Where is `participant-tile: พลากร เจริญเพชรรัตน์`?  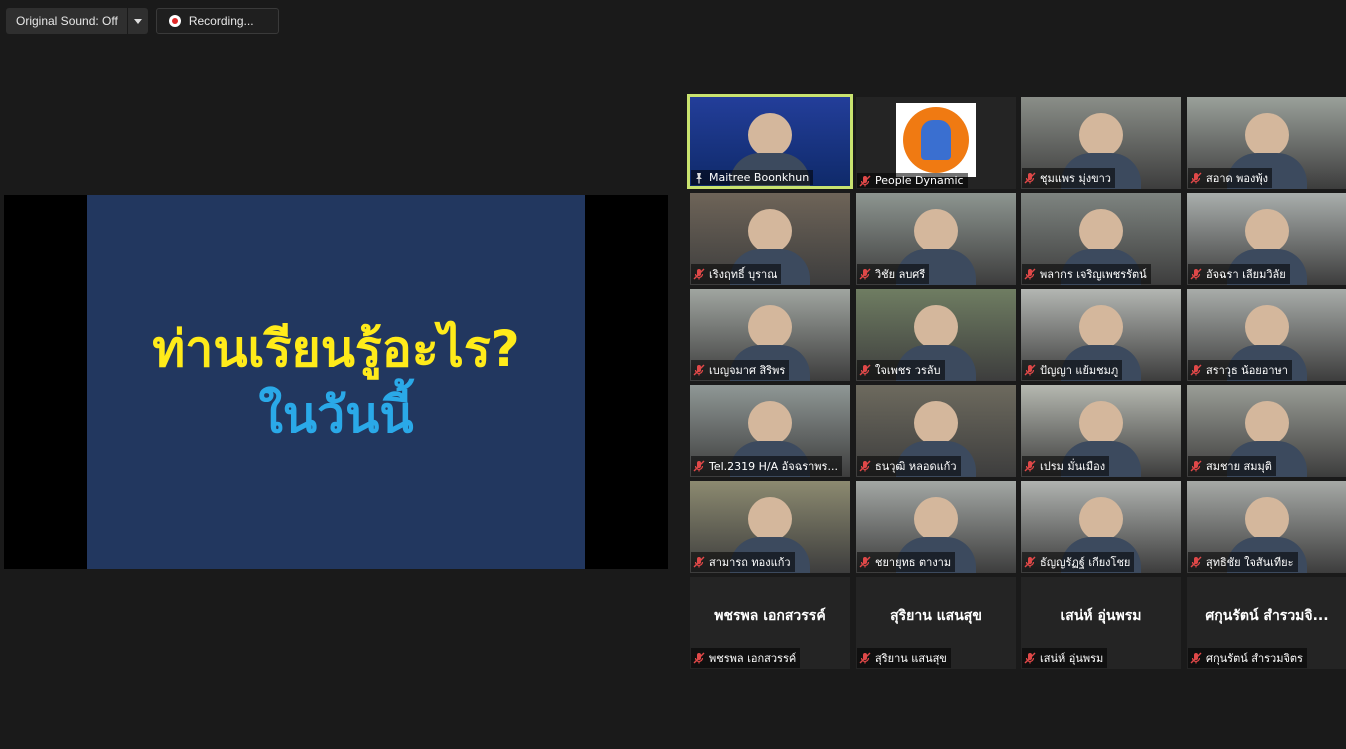 participant-tile: พลากร เจริญเพชรรัตน์ is located at coordinates (1101, 239).